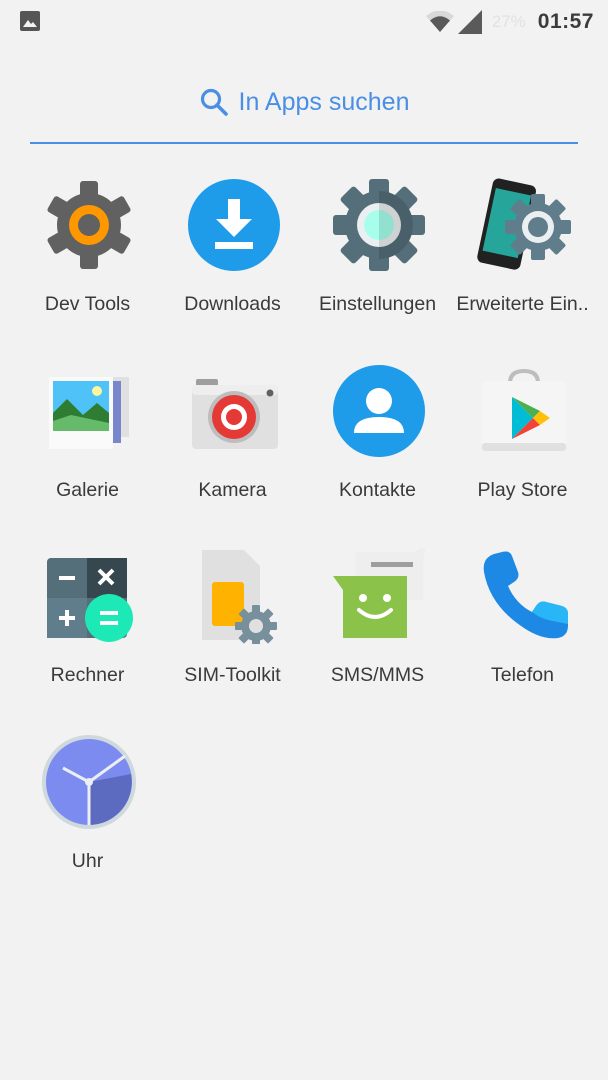  What do you see at coordinates (522, 490) in the screenshot?
I see `app-label: Play Store` at bounding box center [522, 490].